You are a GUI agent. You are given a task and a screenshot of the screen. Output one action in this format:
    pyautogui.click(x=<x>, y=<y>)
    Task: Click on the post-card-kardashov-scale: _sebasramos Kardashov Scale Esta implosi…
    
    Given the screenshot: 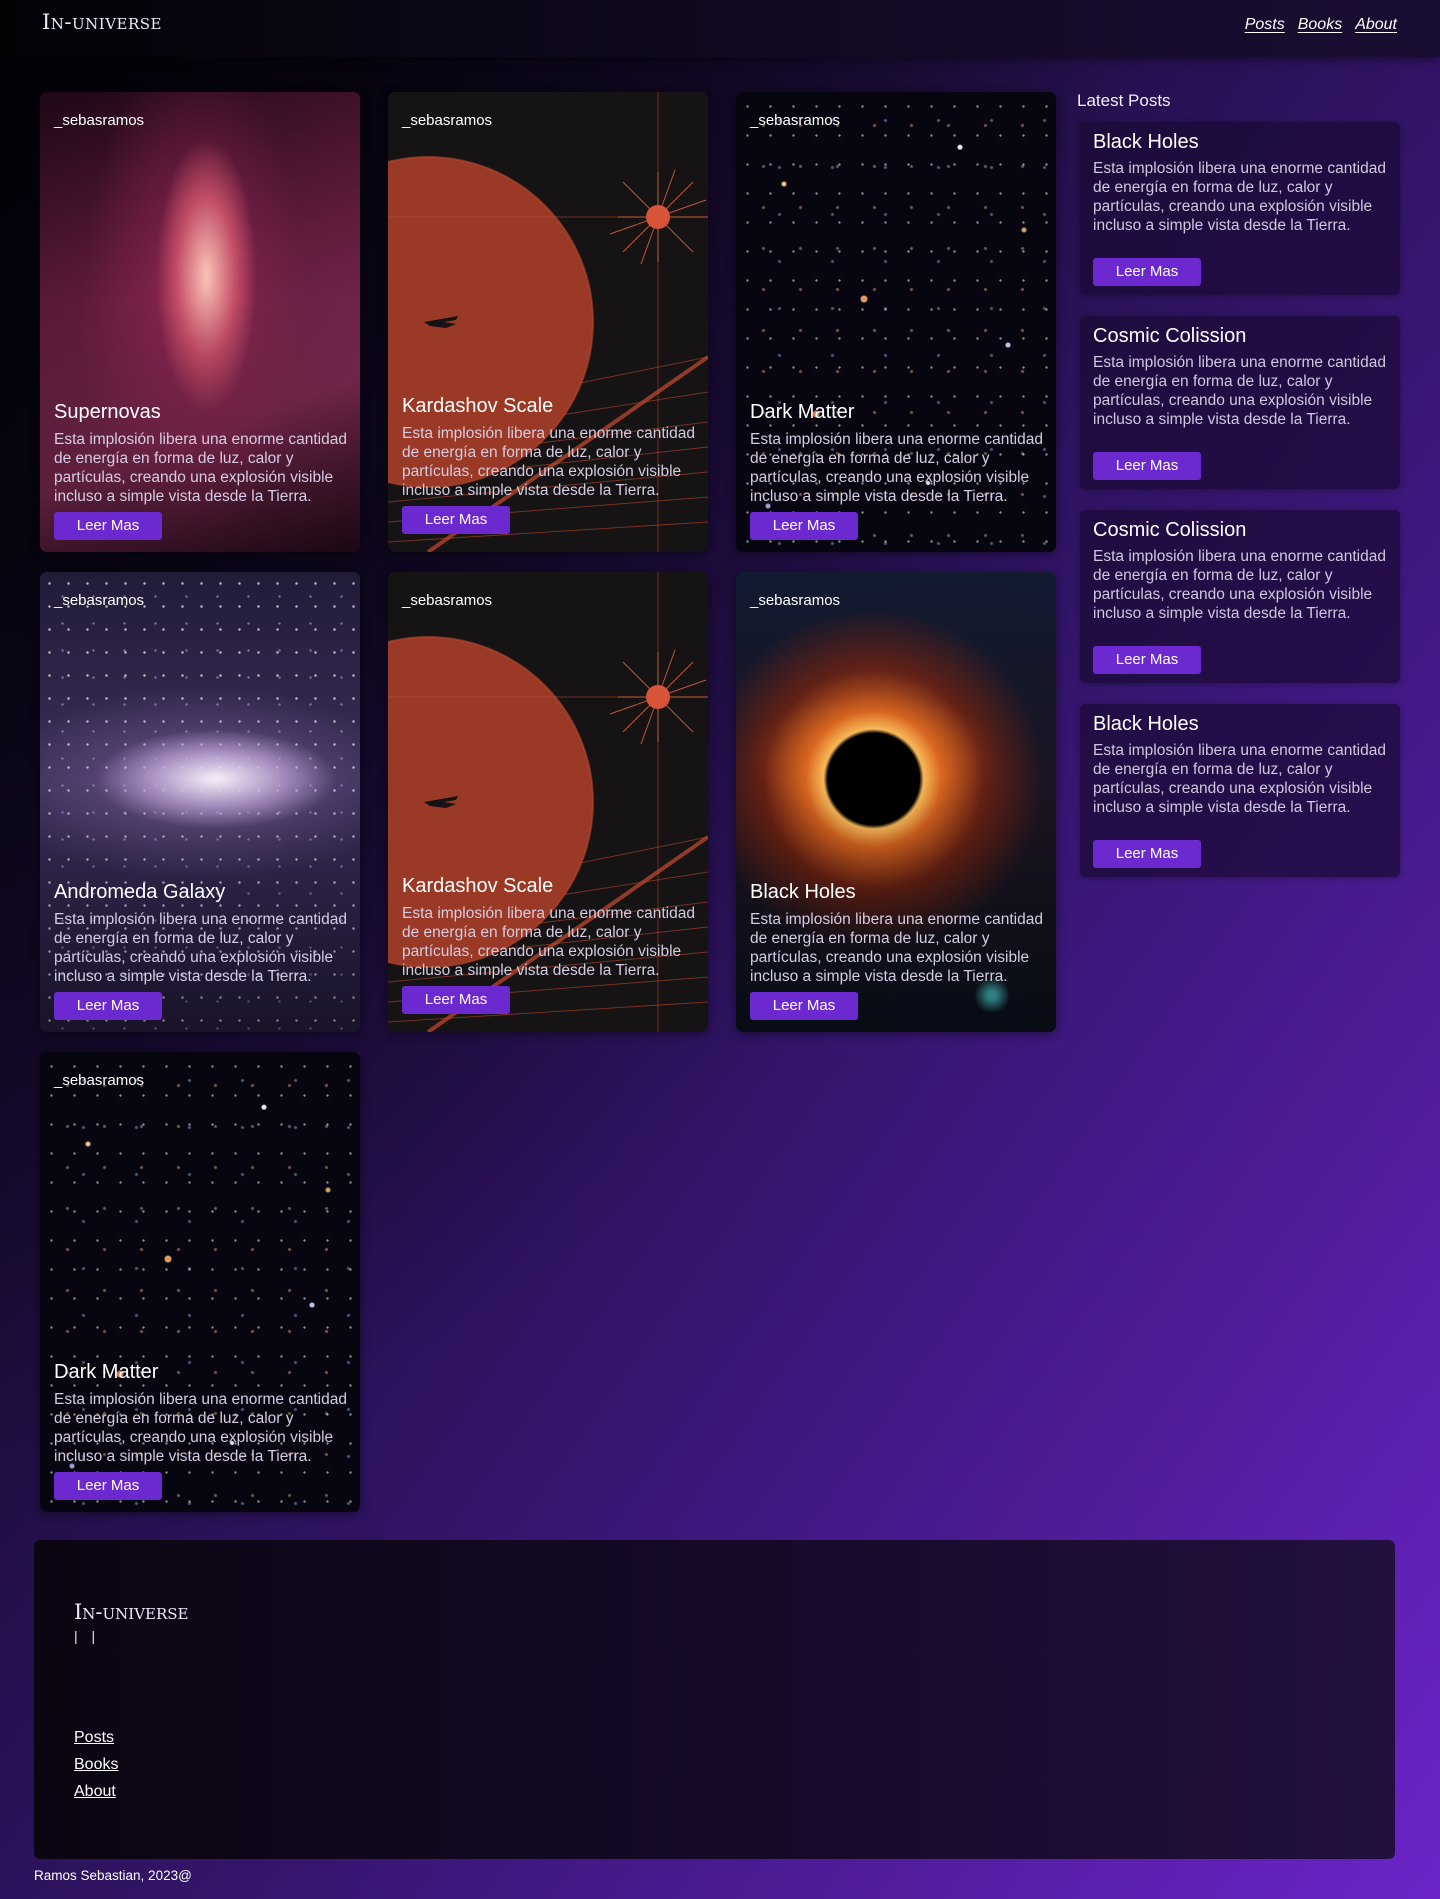 What is the action you would take?
    pyautogui.click(x=548, y=322)
    